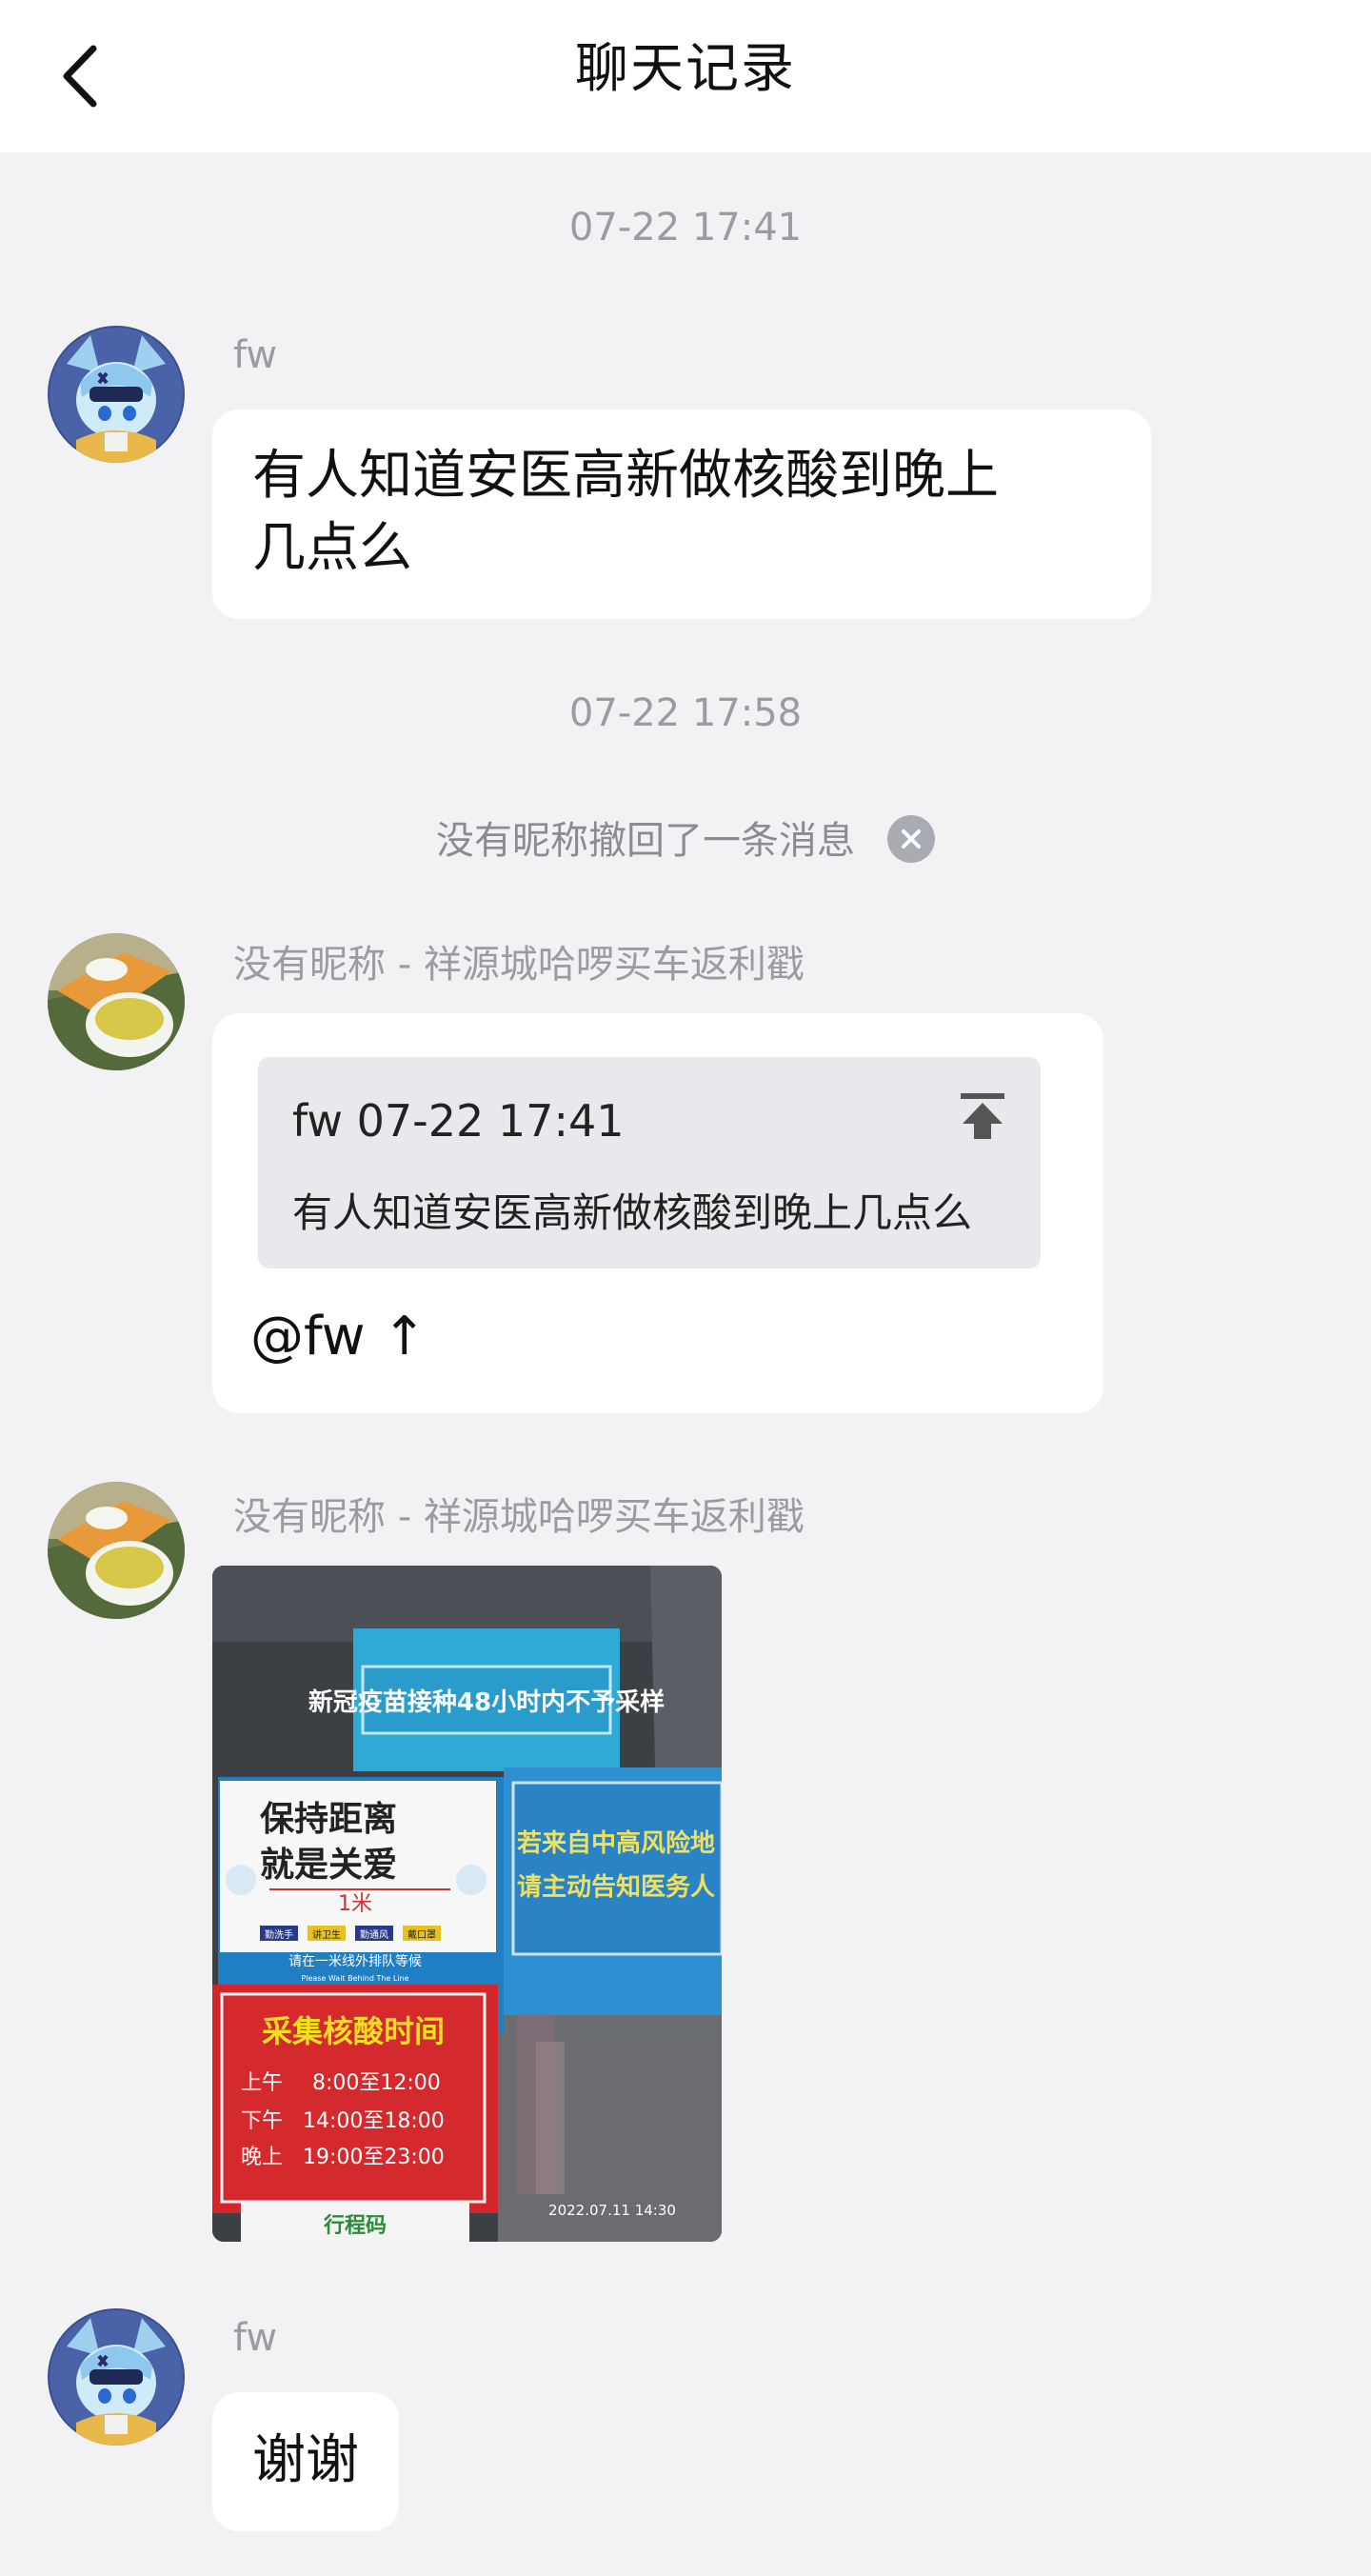 Image resolution: width=1371 pixels, height=2576 pixels. I want to click on timestamp: 07-22 17:58, so click(685, 713).